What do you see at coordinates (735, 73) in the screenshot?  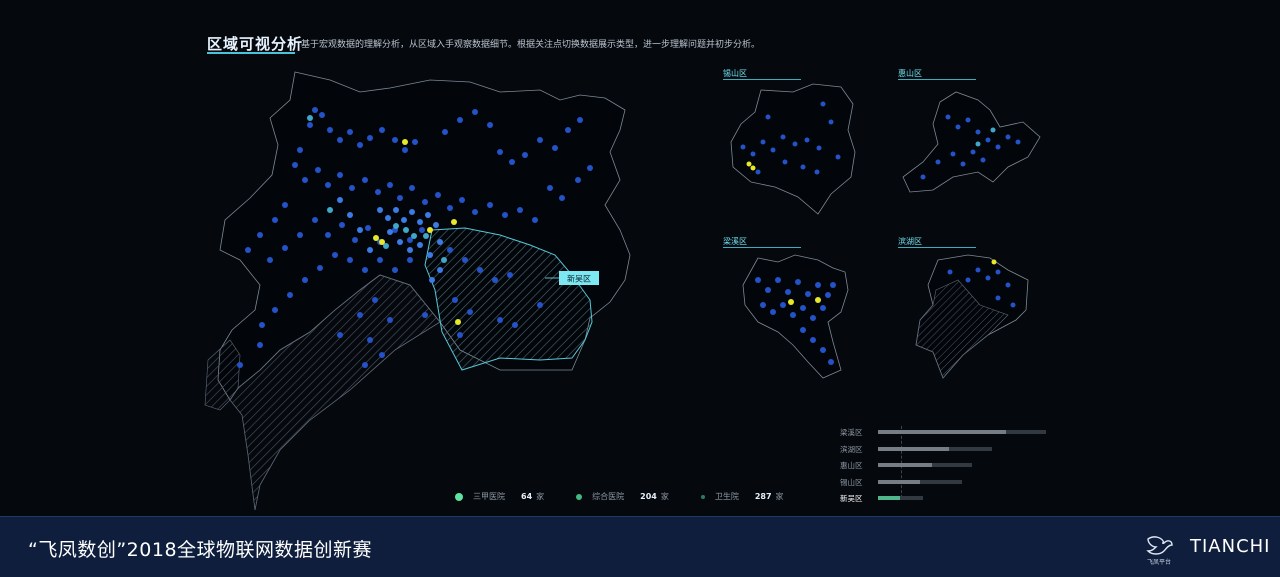 I see `district-name: 锡山区` at bounding box center [735, 73].